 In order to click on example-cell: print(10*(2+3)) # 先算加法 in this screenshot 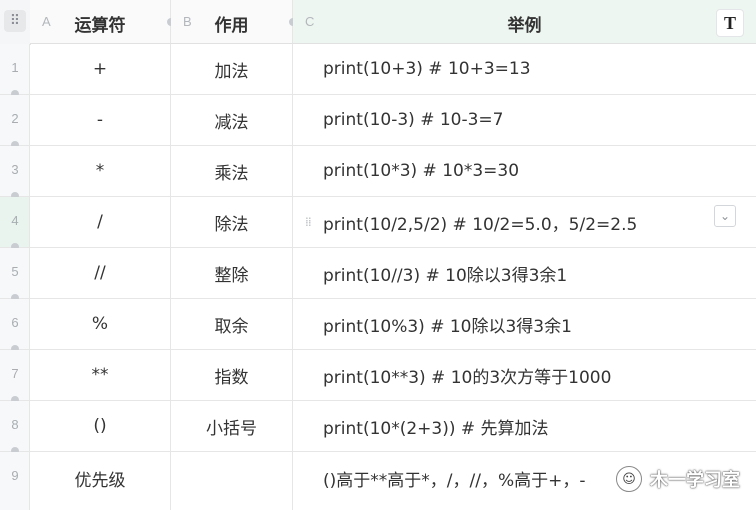, I will do `click(524, 426)`.